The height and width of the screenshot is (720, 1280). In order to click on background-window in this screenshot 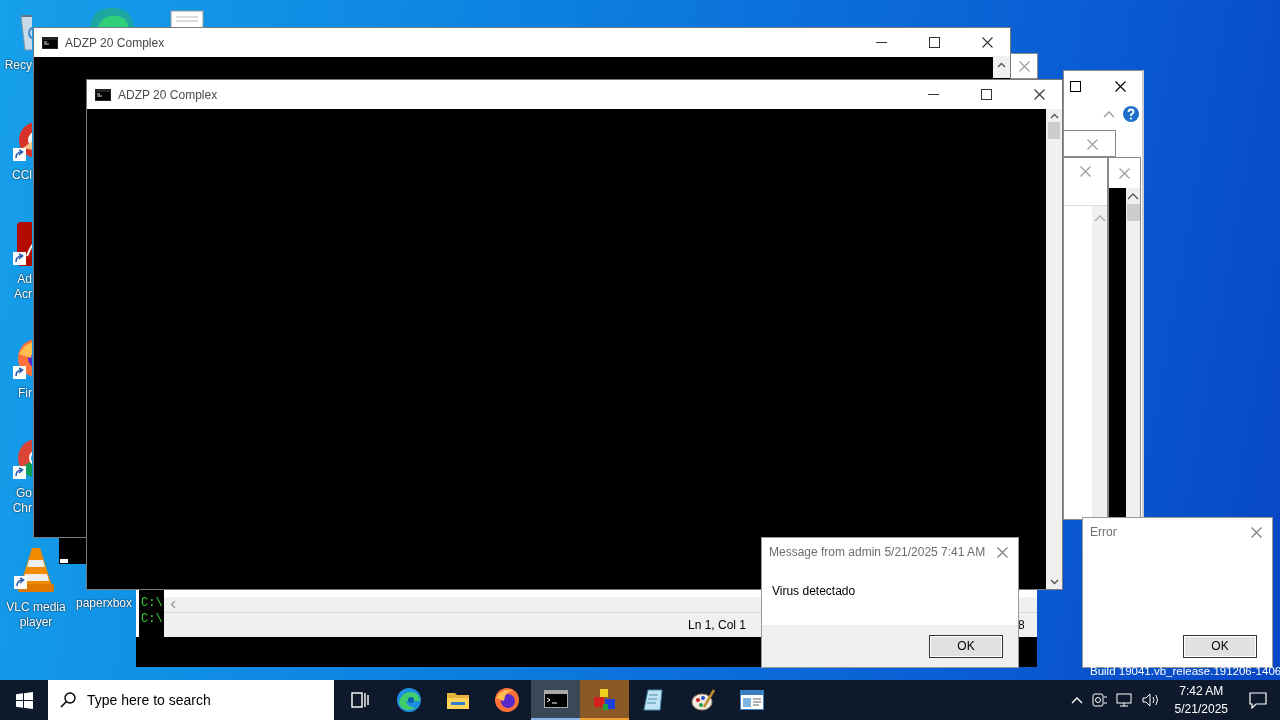, I will do `click(1024, 66)`.